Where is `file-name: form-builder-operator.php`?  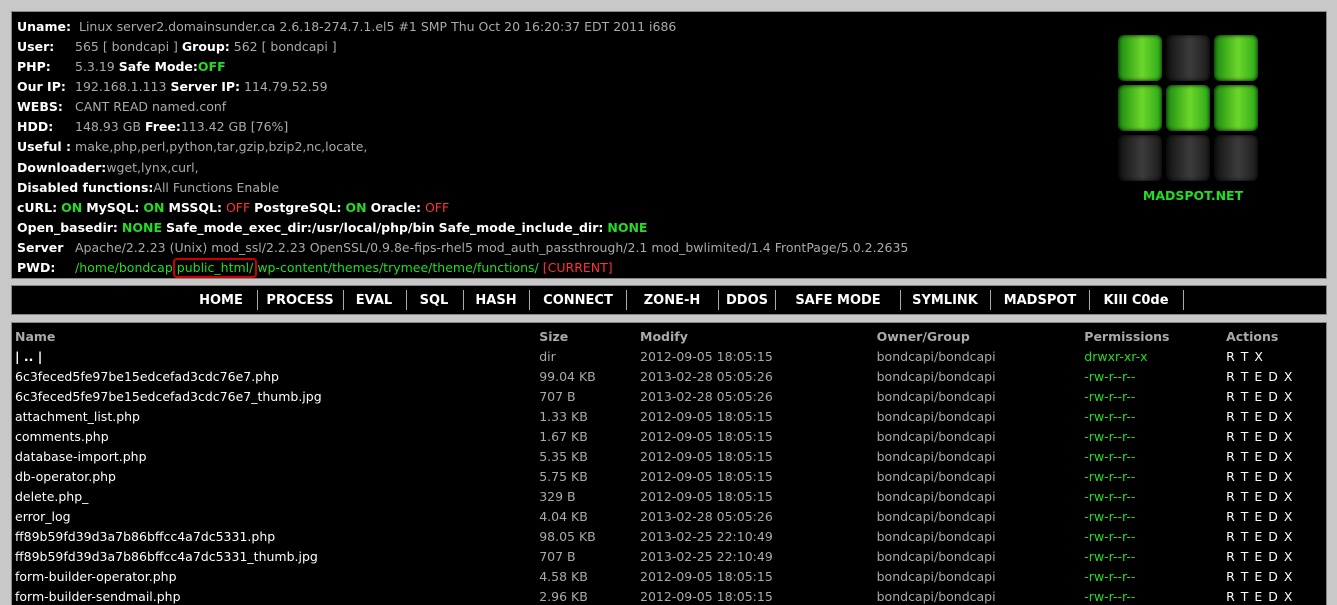 file-name: form-builder-operator.php is located at coordinates (277, 576).